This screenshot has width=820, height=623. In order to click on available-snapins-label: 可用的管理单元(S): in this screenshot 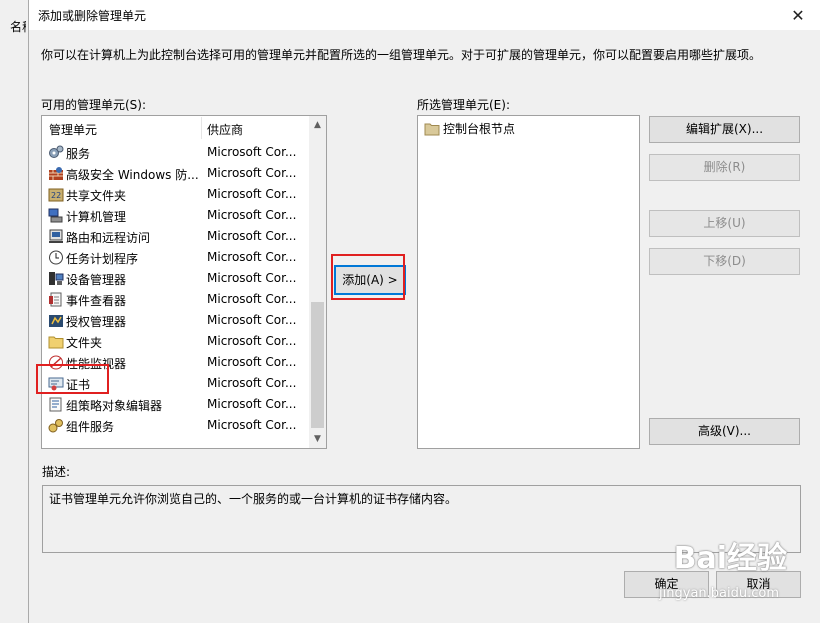, I will do `click(94, 105)`.